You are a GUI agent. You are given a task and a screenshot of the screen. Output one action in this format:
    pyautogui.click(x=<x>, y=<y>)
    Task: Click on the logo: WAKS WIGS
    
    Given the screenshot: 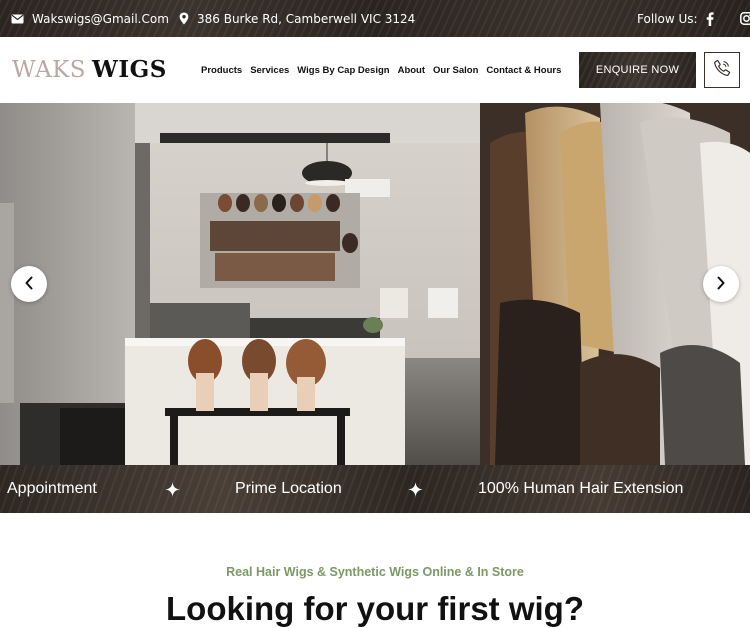 What is the action you would take?
    pyautogui.click(x=89, y=69)
    